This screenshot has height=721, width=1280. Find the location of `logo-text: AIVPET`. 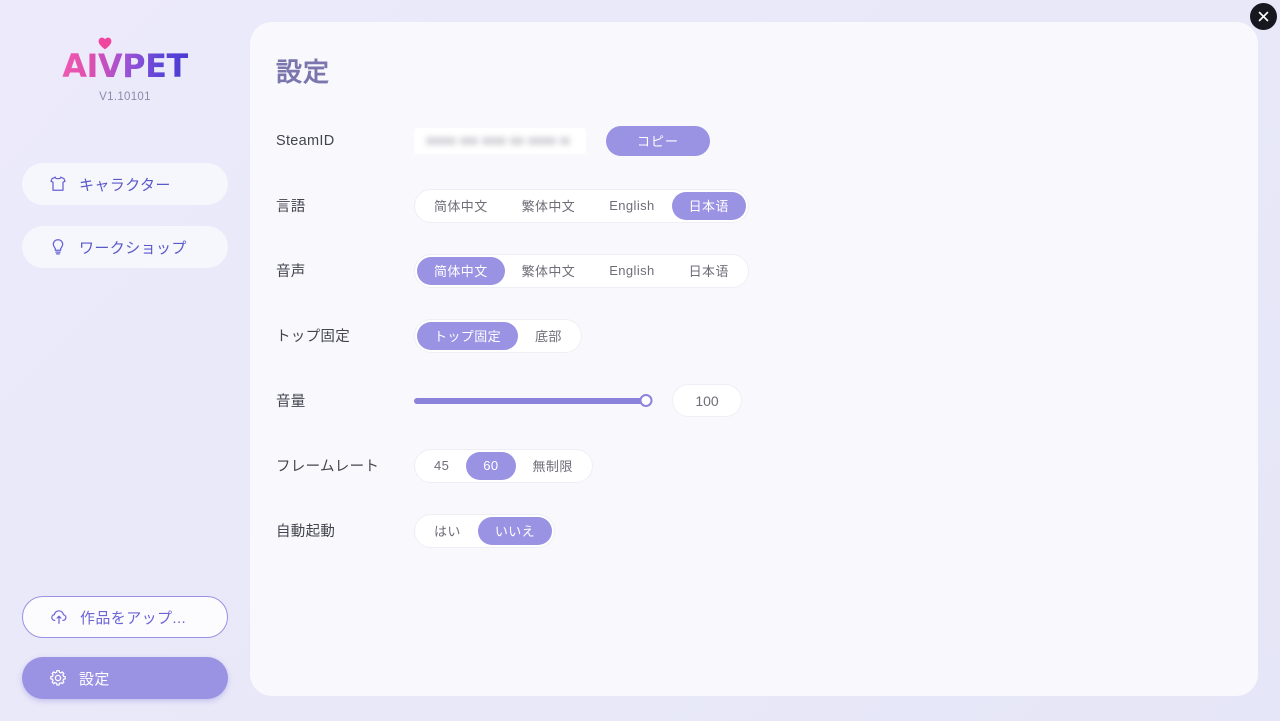

logo-text: AIVPET is located at coordinates (125, 66).